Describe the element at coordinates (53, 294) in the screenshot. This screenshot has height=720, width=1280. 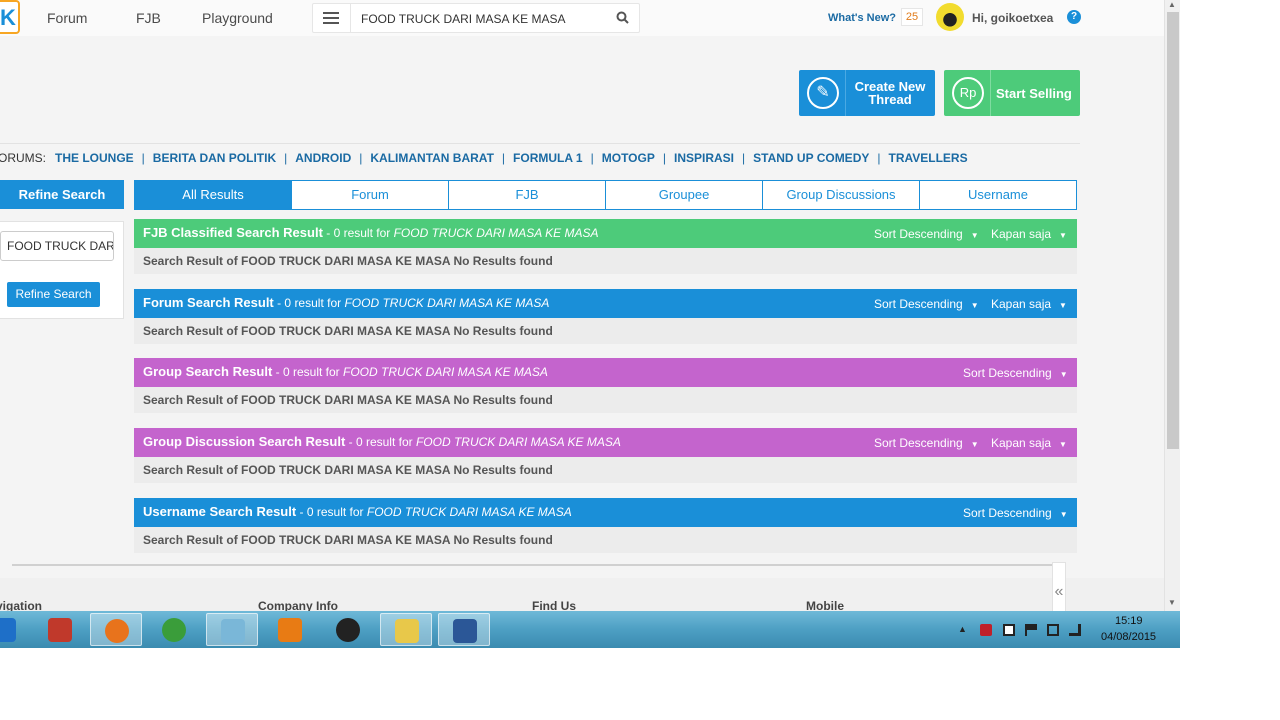
I see `refine-search-button: Refine Search` at that location.